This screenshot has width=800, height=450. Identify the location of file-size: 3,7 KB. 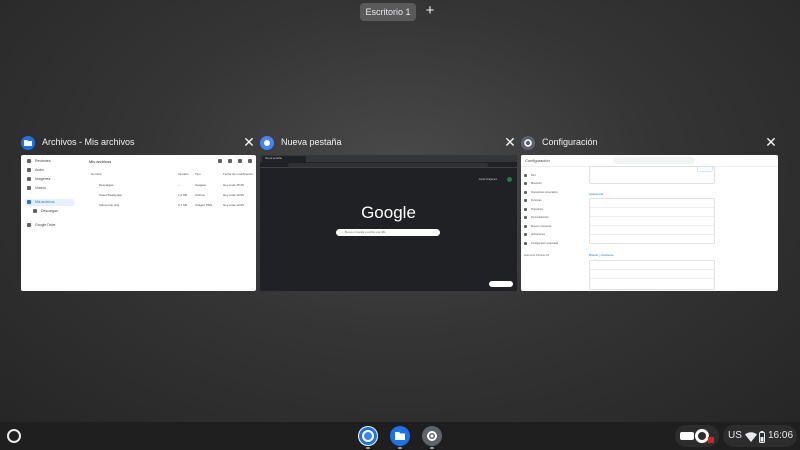
(183, 205).